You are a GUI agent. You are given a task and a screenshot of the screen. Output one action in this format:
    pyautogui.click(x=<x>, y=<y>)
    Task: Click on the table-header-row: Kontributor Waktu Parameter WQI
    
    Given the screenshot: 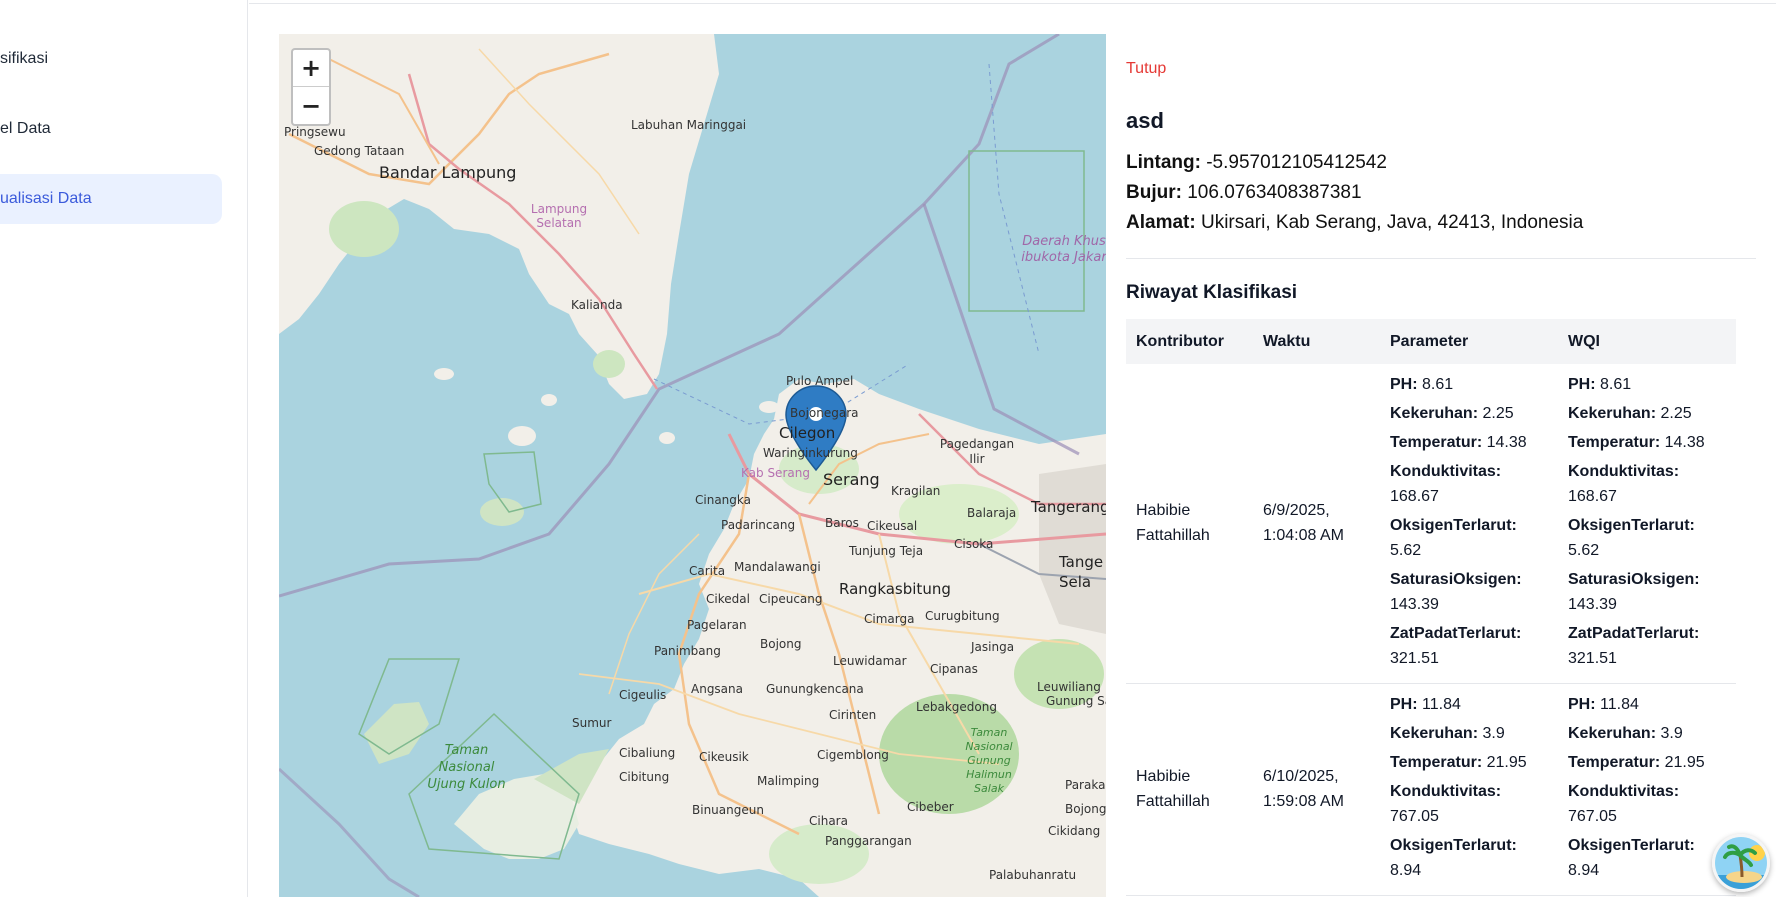 What is the action you would take?
    pyautogui.click(x=1431, y=341)
    